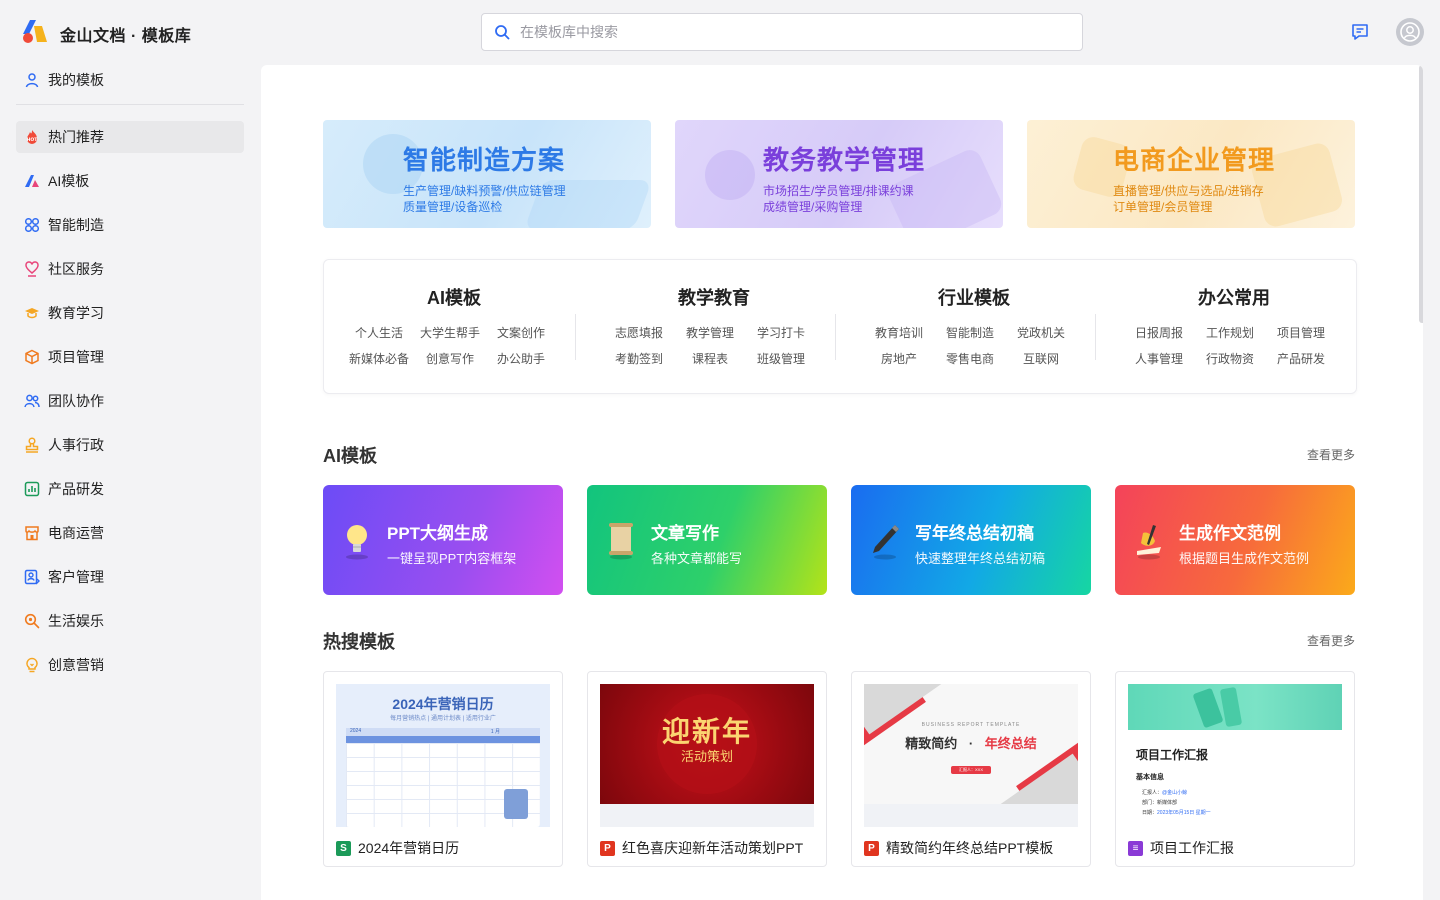 Image resolution: width=1440 pixels, height=900 pixels. Describe the element at coordinates (32, 225) in the screenshot. I see `manufacturing-icon` at that location.